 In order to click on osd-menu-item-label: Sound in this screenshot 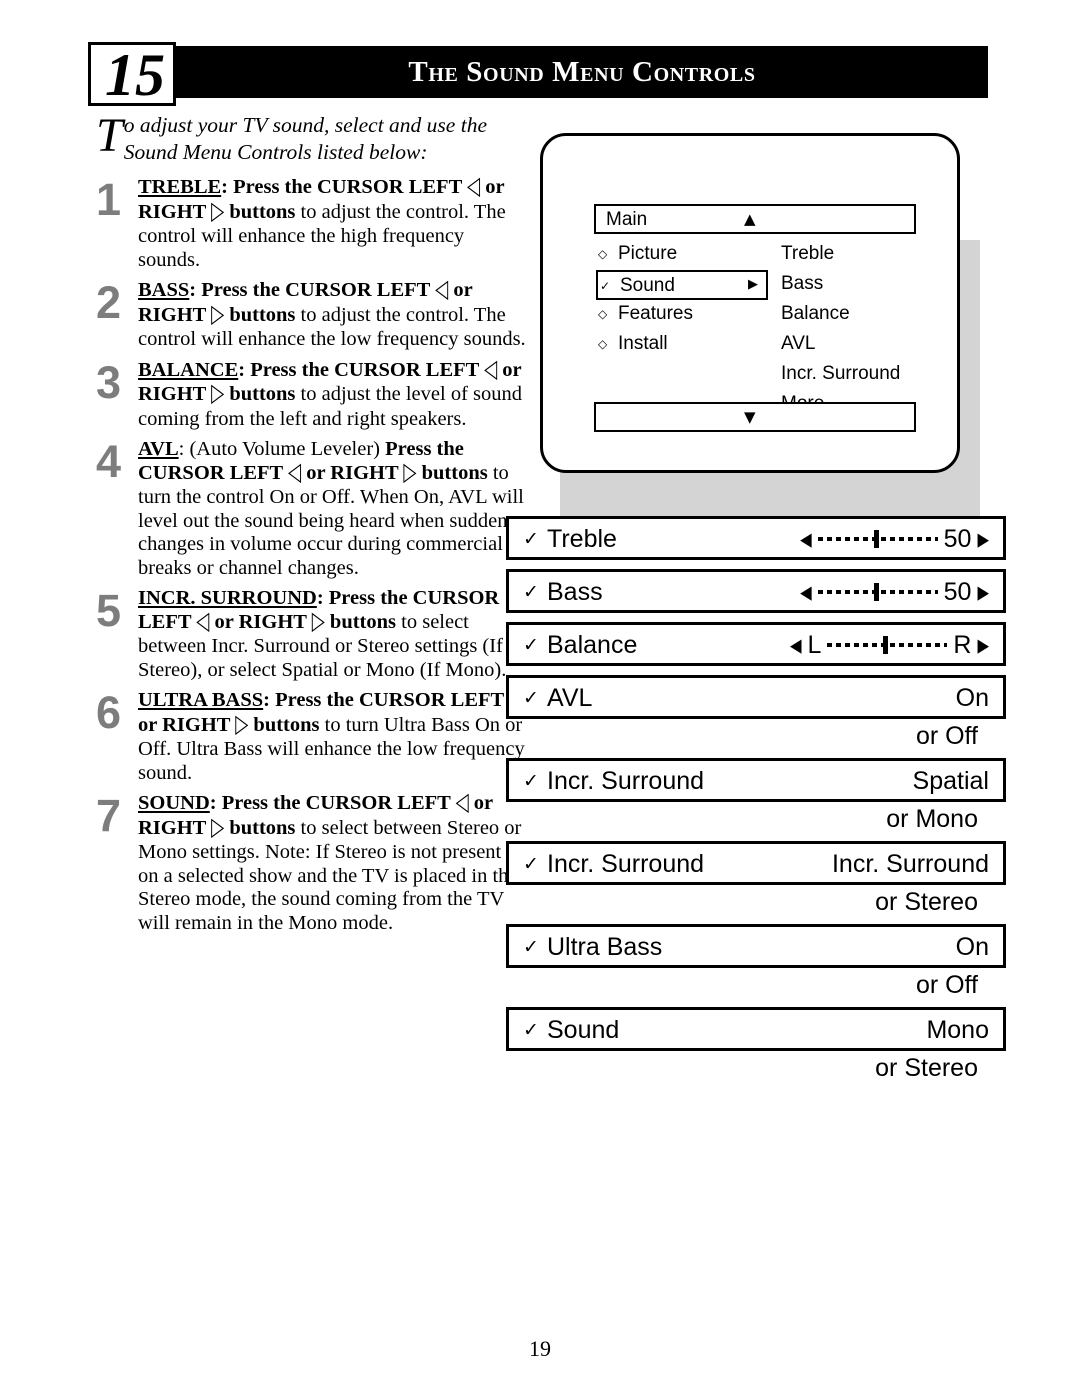, I will do `click(647, 285)`.